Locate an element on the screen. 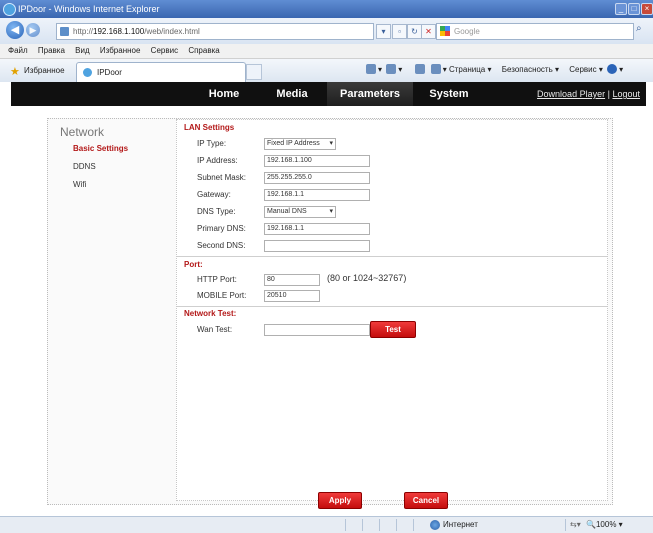  subnav-item-wifi: Wifi is located at coordinates (79, 184).